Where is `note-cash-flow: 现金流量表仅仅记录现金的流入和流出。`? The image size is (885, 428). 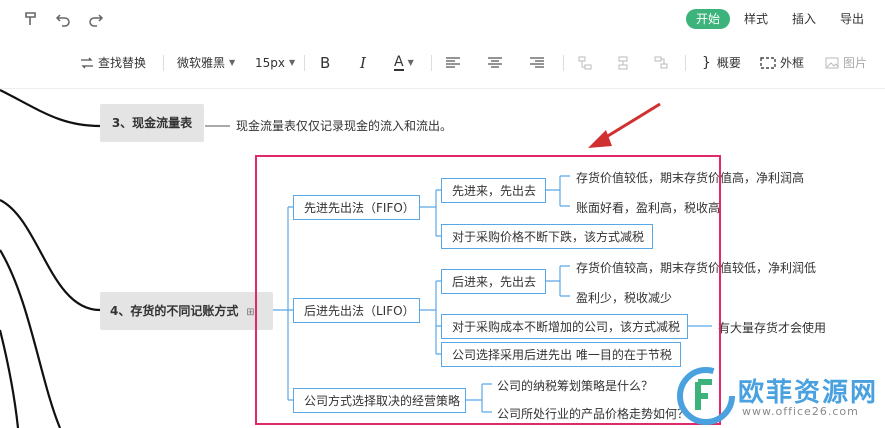
note-cash-flow: 现金流量表仅仅记录现金的流入和流出。 is located at coordinates (344, 125).